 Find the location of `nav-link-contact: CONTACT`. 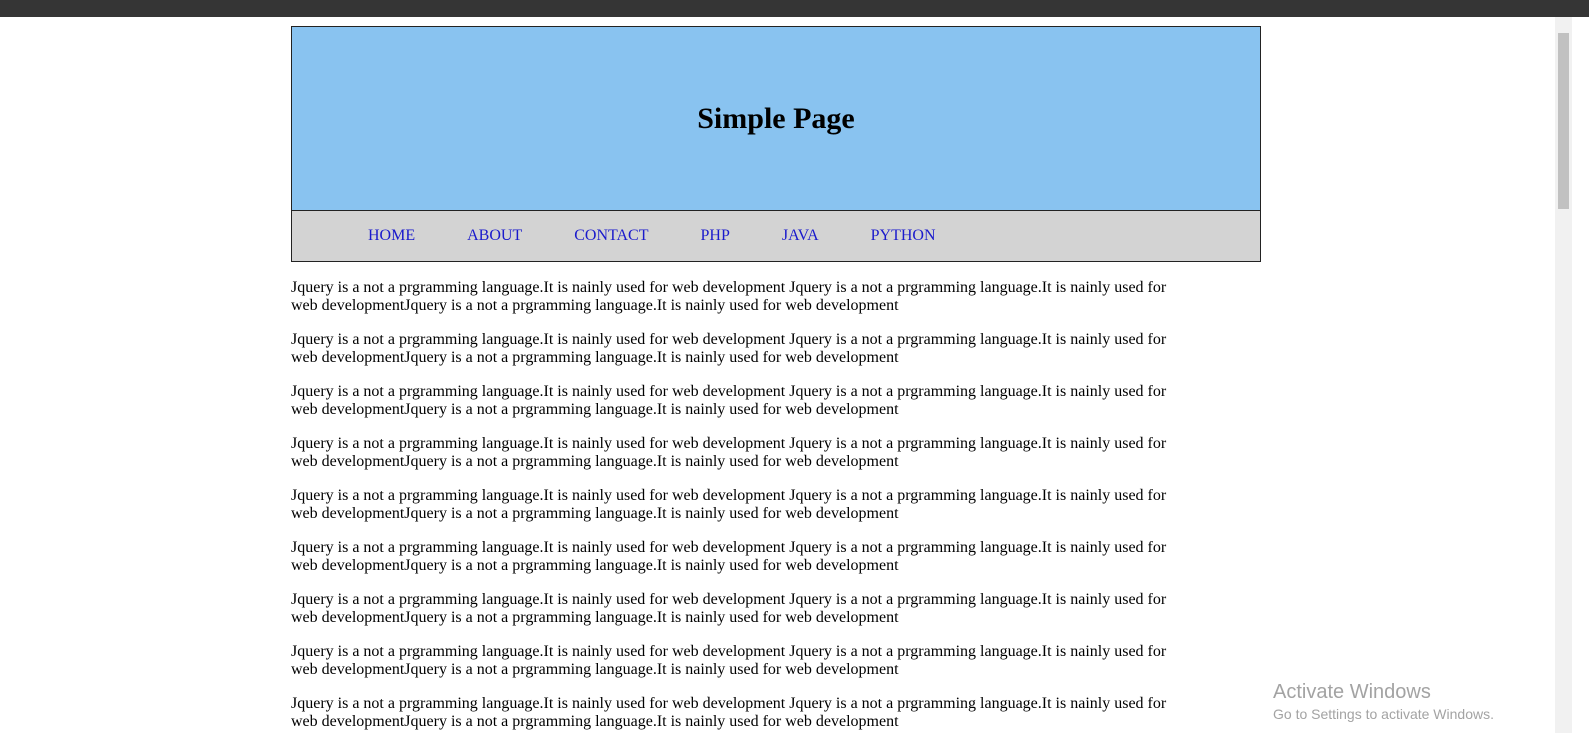

nav-link-contact: CONTACT is located at coordinates (611, 236).